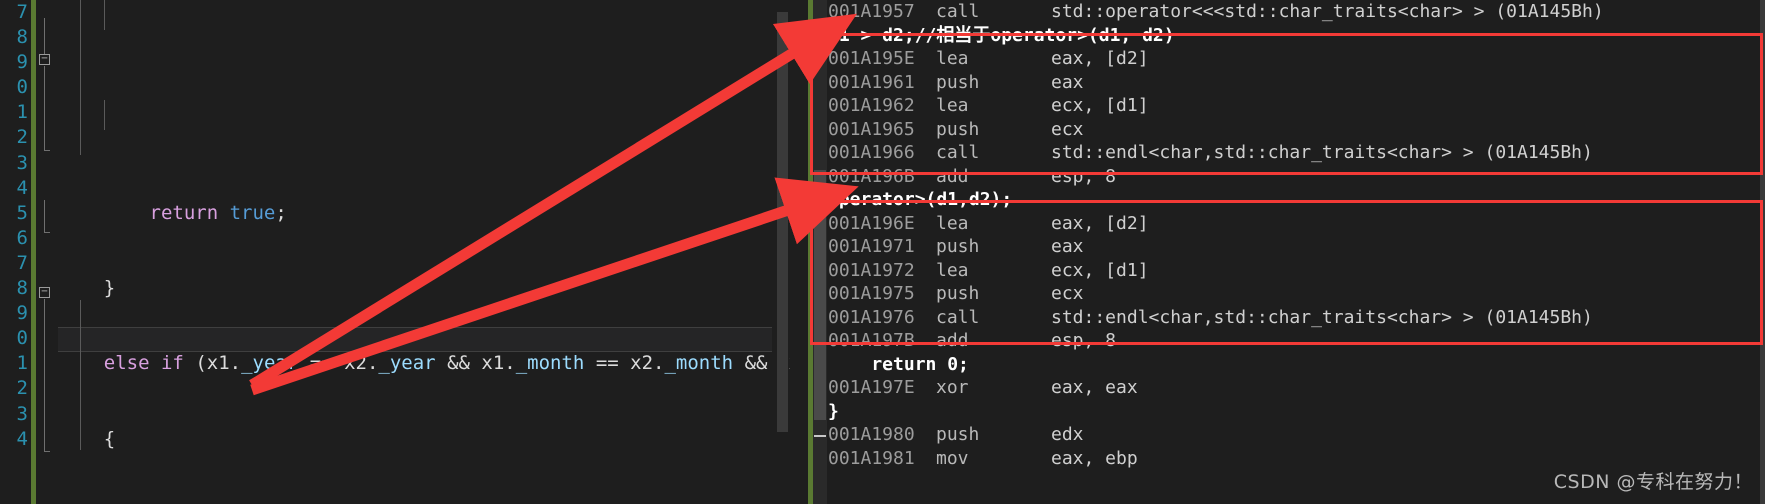 The image size is (1765, 504). Describe the element at coordinates (782, 222) in the screenshot. I see `editor-scrollbar-thumb` at that location.